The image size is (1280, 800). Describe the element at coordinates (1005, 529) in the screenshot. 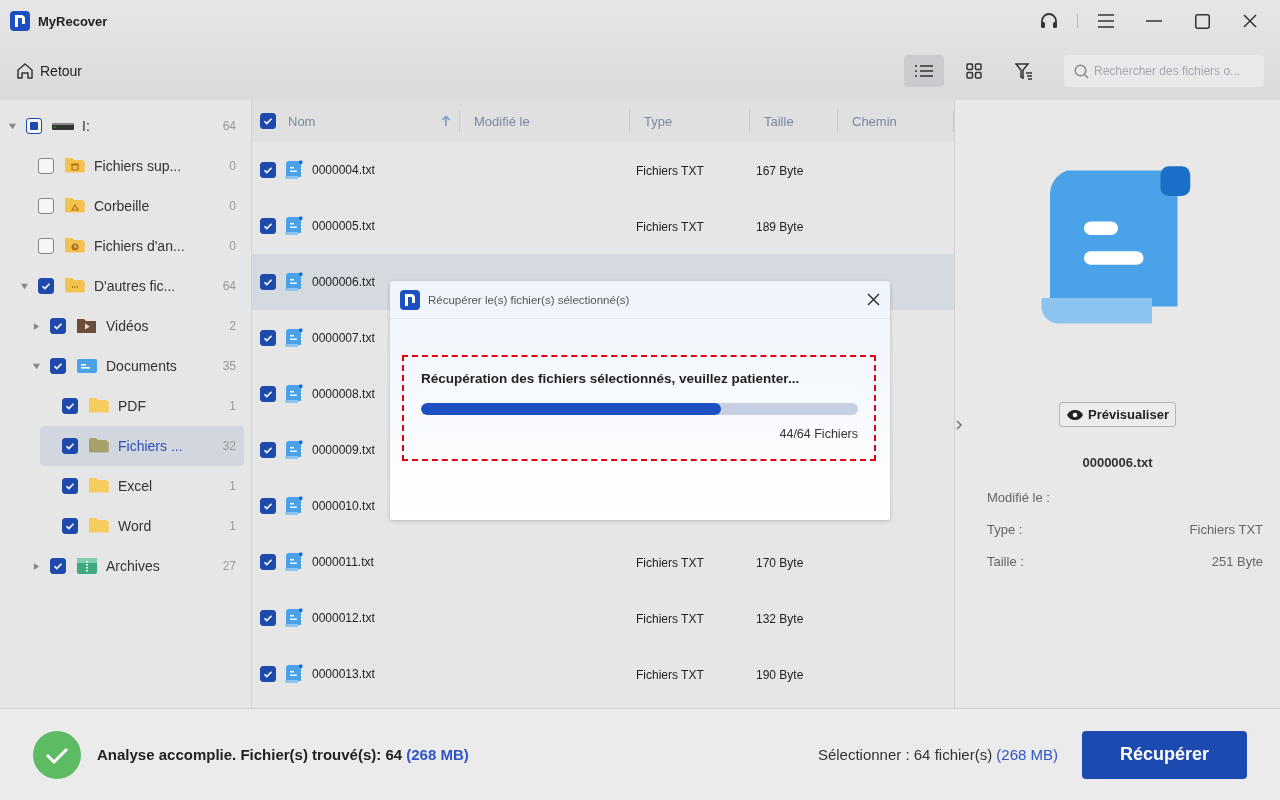

I see `detail-label: Type :` at that location.